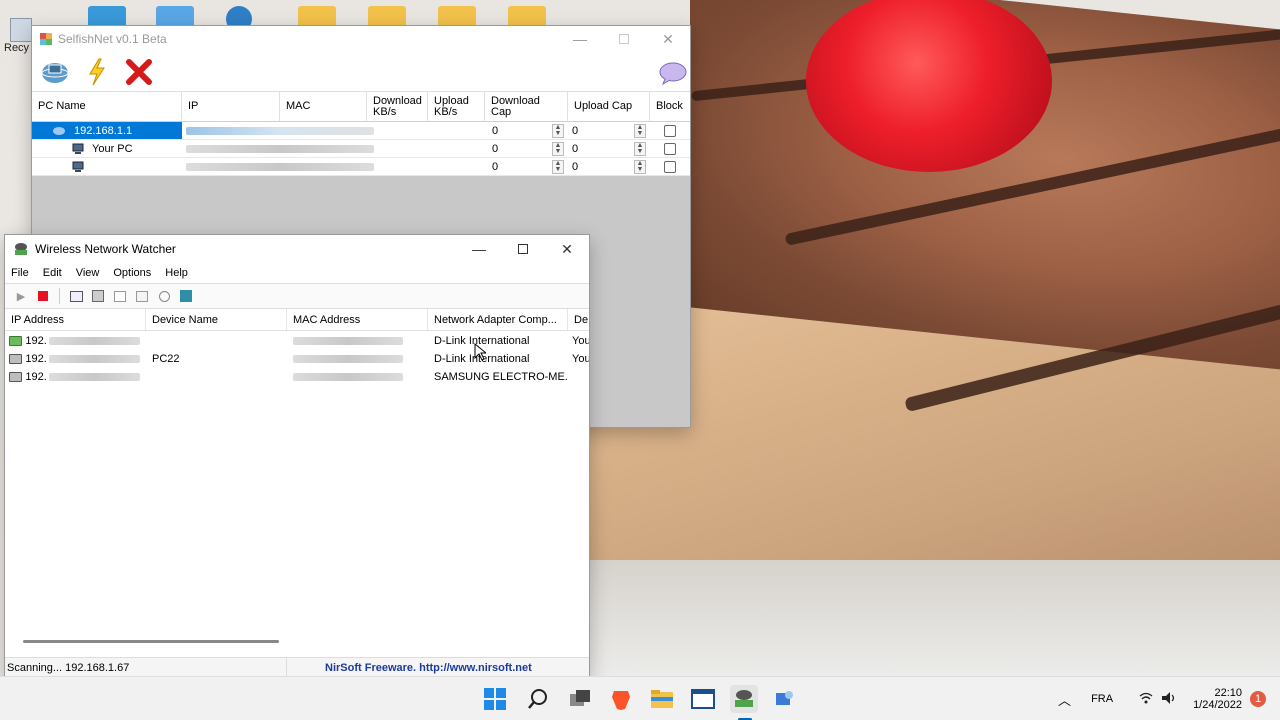  Describe the element at coordinates (52, 273) in the screenshot. I see `menu-edit: Edit` at that location.